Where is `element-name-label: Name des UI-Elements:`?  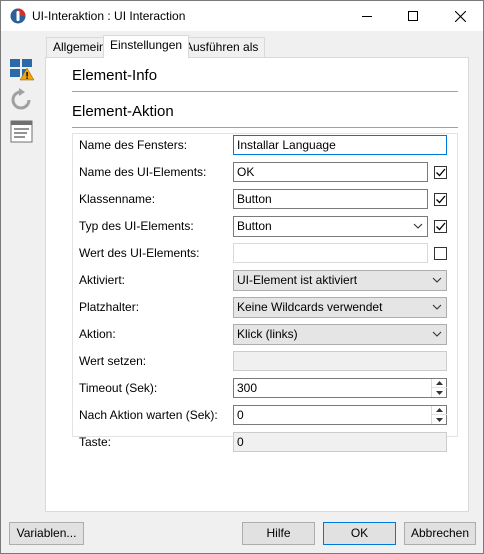 element-name-label: Name des UI-Elements: is located at coordinates (143, 172).